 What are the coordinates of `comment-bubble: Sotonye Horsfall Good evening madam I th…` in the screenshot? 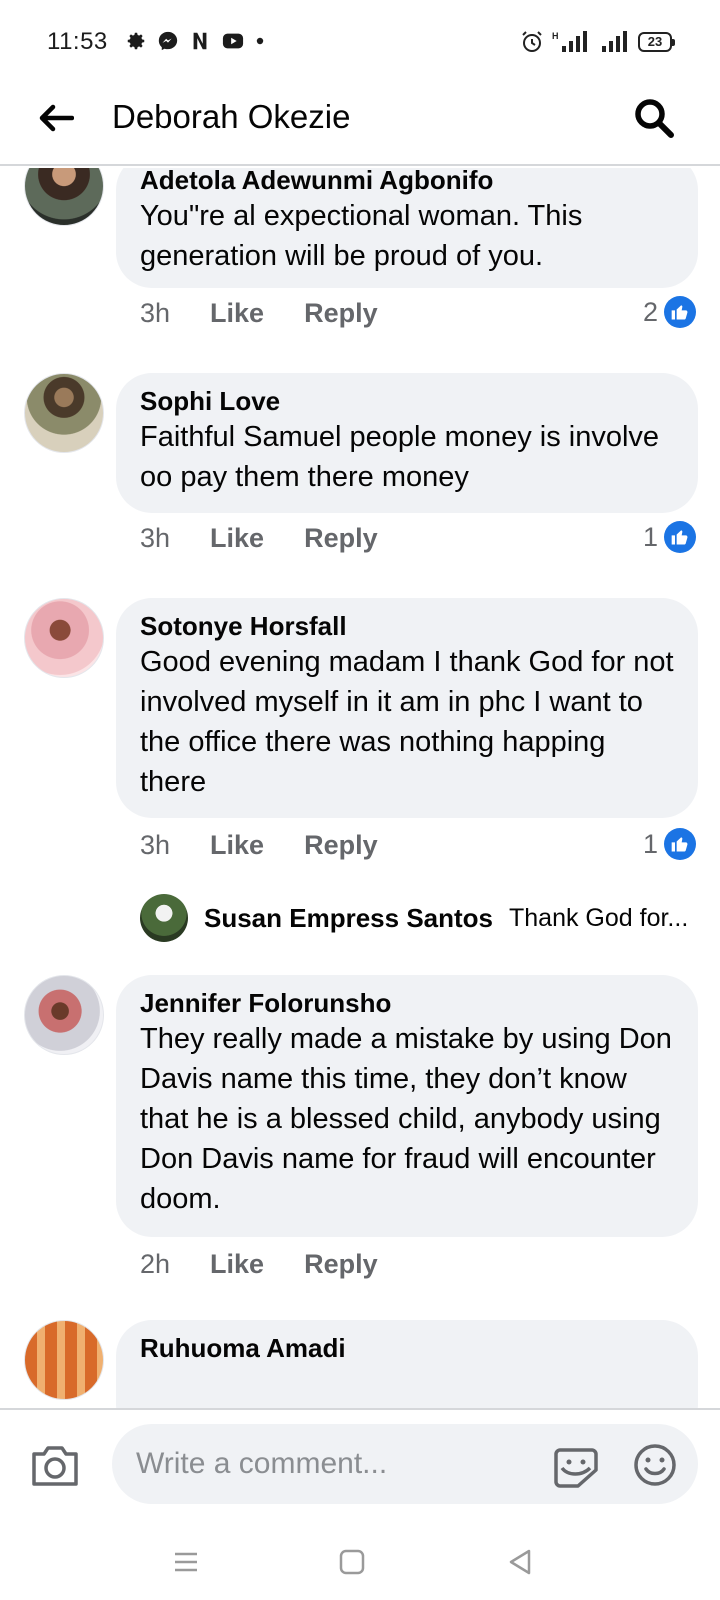 It's located at (407, 708).